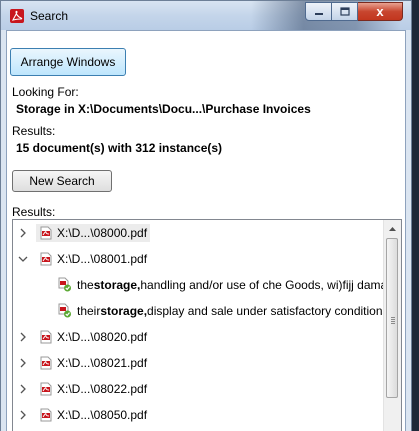 This screenshot has height=431, width=419. Describe the element at coordinates (119, 148) in the screenshot. I see `results-summary: 15 document(s) with 312 instance(s)` at that location.